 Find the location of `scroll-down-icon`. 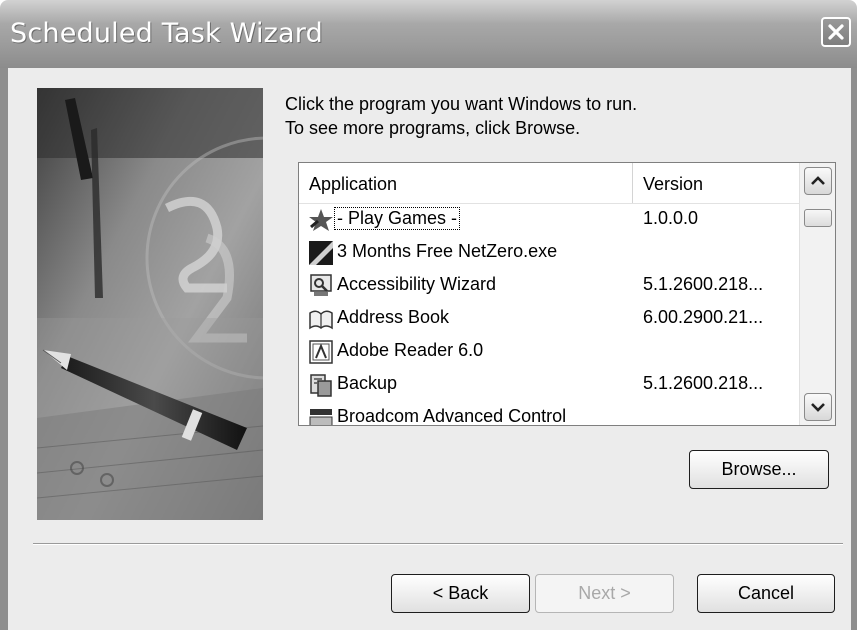

scroll-down-icon is located at coordinates (818, 407).